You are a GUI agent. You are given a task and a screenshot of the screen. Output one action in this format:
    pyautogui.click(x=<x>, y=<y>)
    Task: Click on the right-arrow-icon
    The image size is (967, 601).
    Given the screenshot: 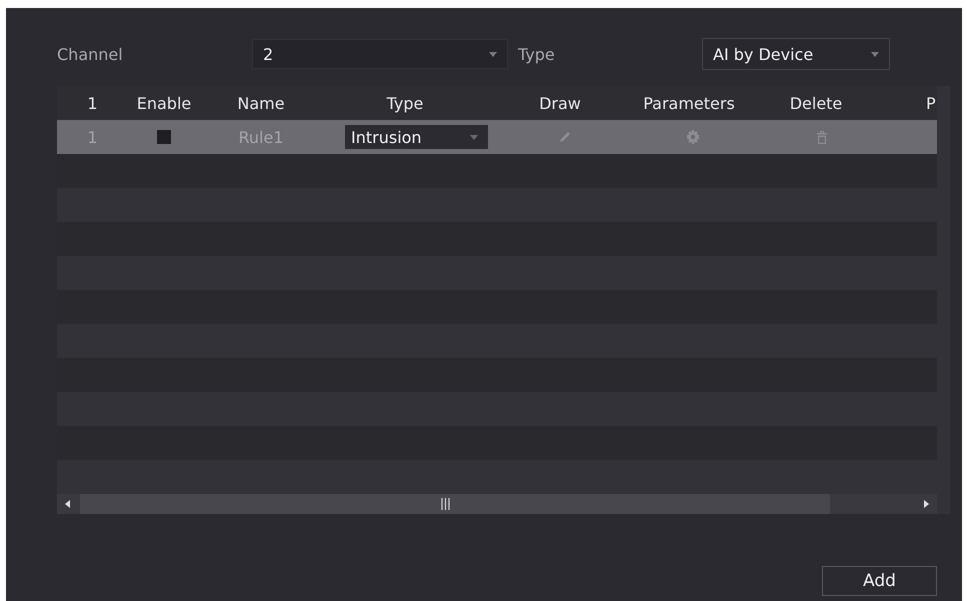 What is the action you would take?
    pyautogui.click(x=926, y=504)
    